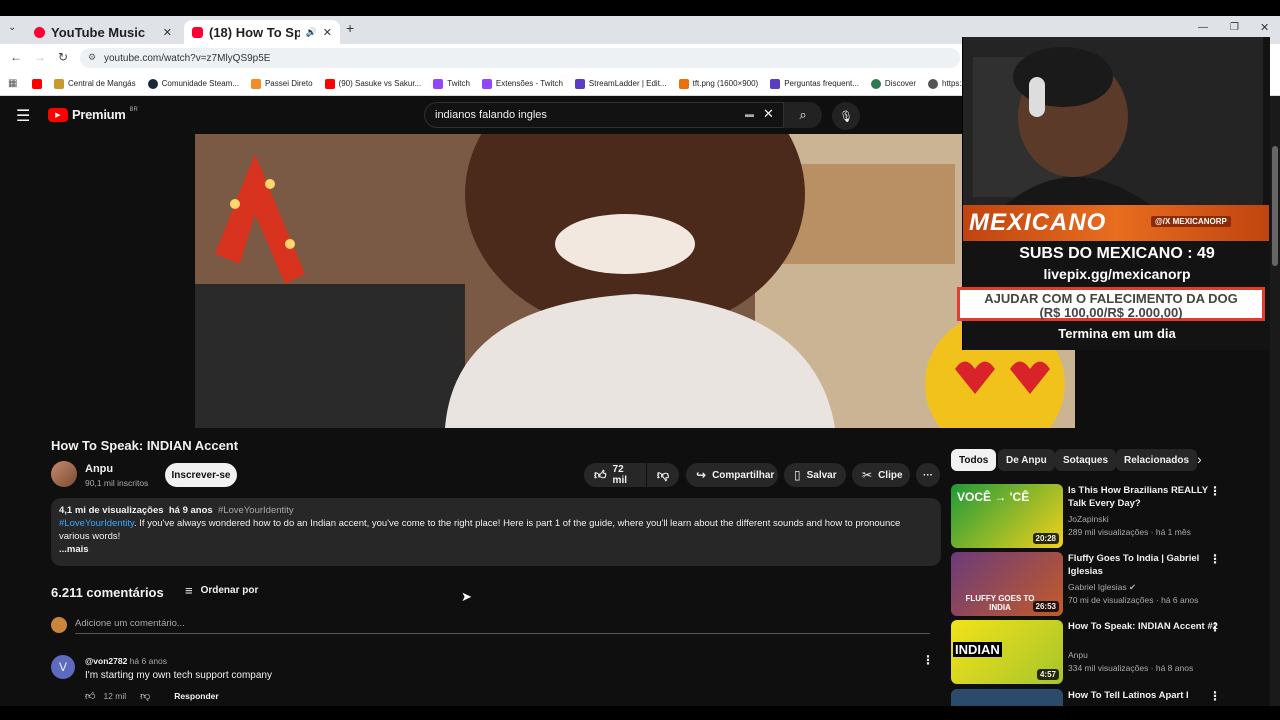 This screenshot has width=1280, height=720. Describe the element at coordinates (12, 27) in the screenshot. I see `tab-search-icon: ⌄` at that location.